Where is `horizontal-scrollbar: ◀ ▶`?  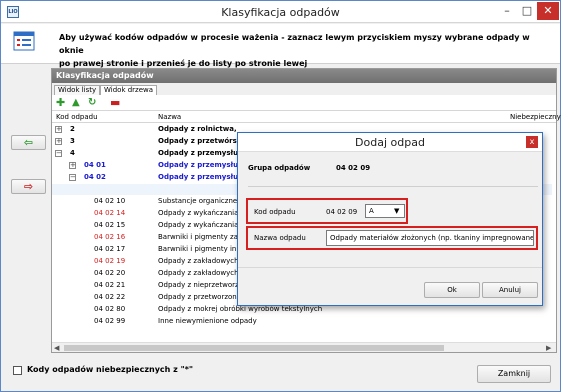
horizontal-scrollbar: ◀ ▶ is located at coordinates (304, 347).